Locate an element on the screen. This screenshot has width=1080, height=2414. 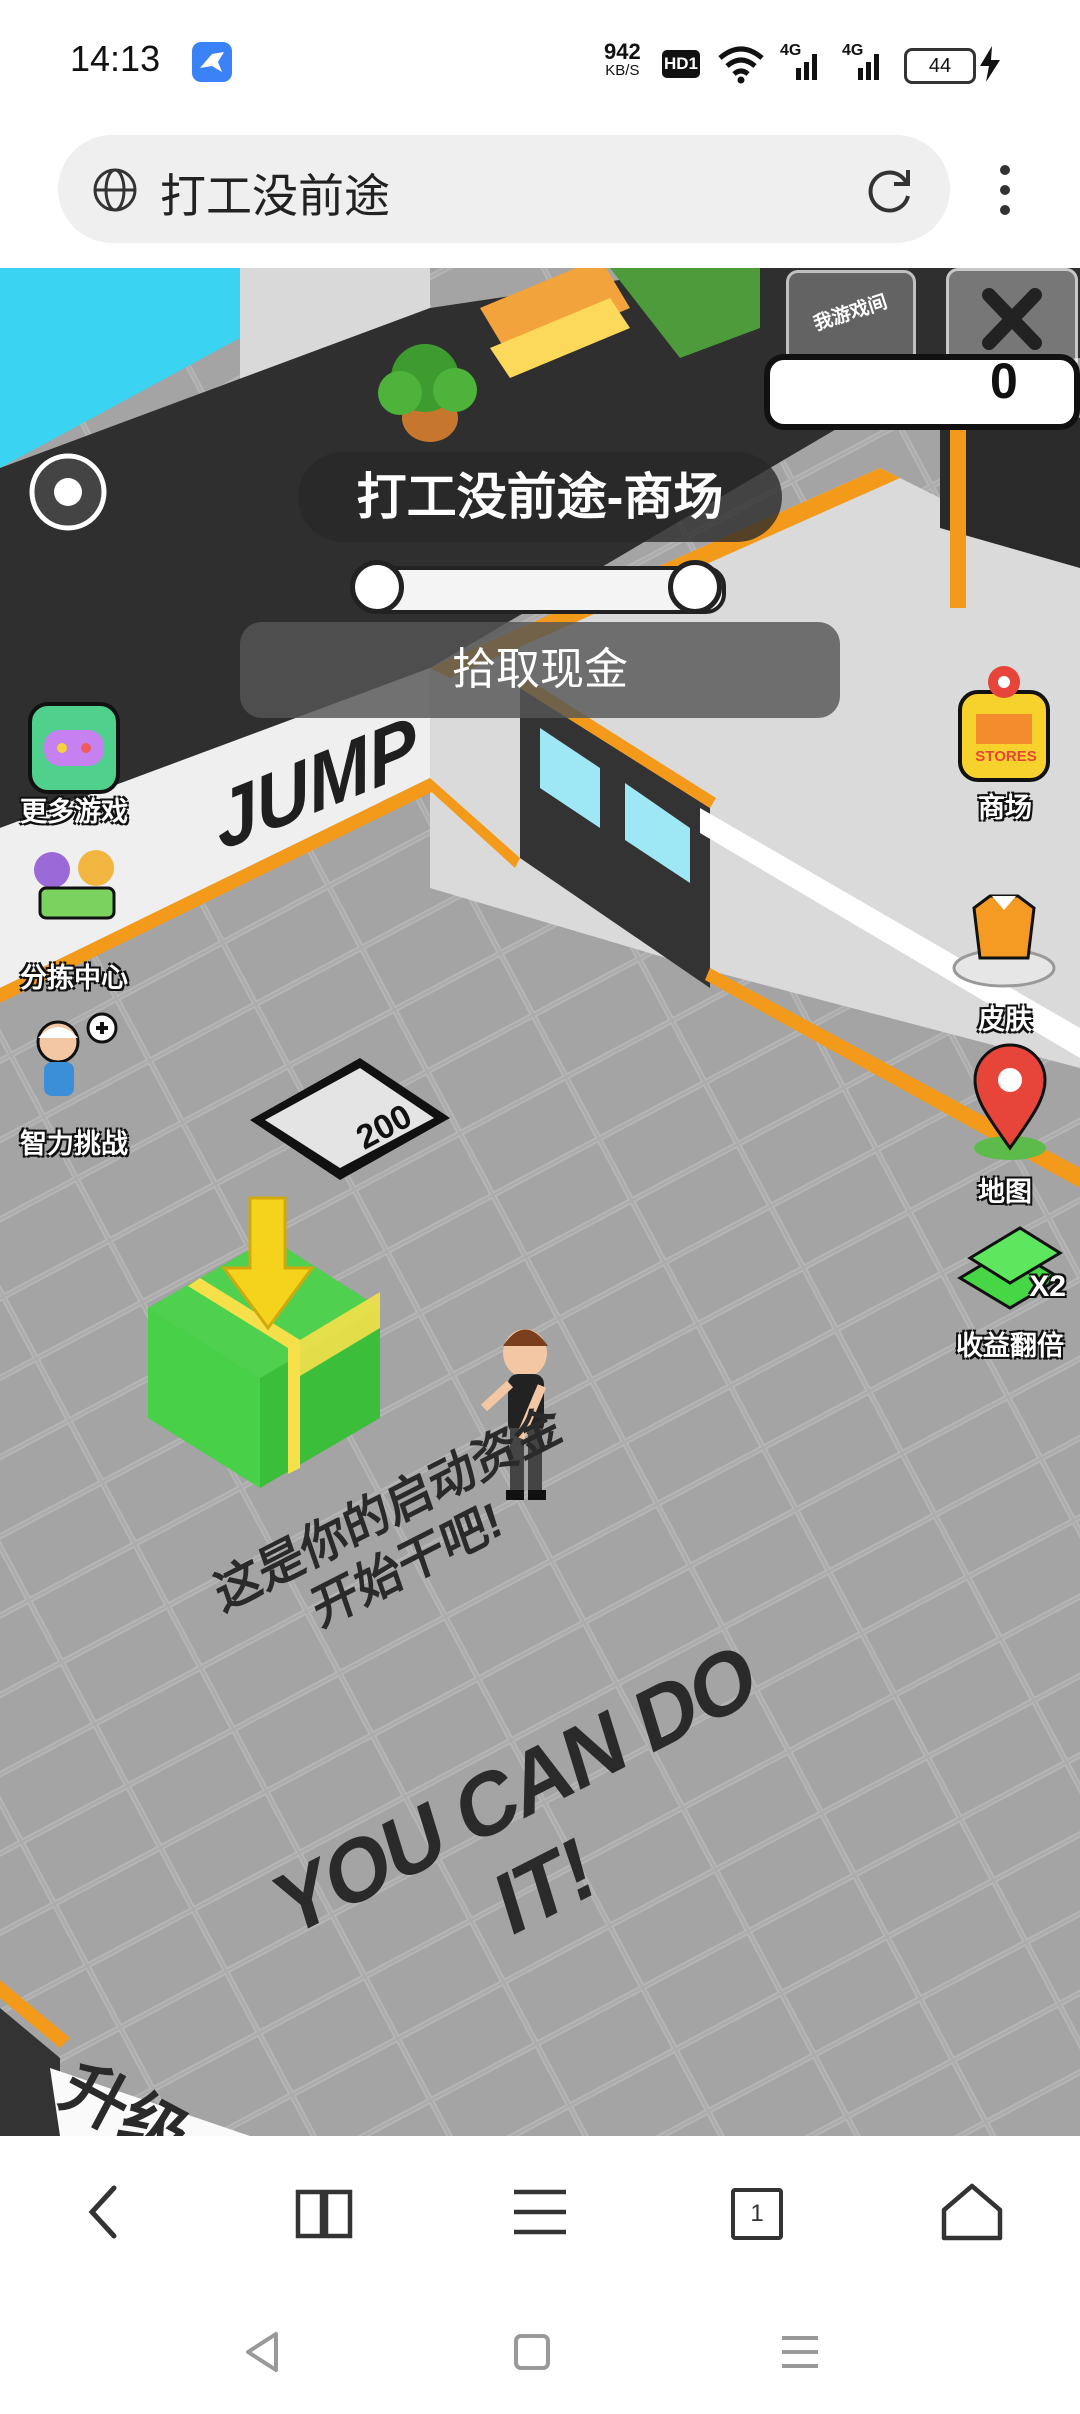
money-count: 0 is located at coordinates (1004, 381).